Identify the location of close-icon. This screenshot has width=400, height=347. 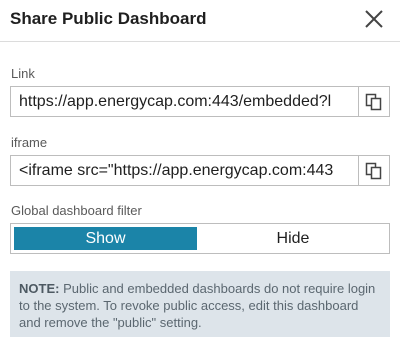
(374, 19).